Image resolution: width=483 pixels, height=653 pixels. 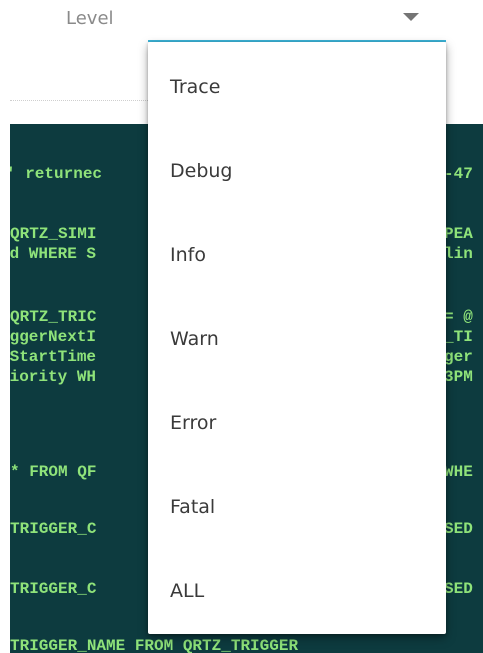 I want to click on menu-item-label: Debug, so click(x=201, y=171).